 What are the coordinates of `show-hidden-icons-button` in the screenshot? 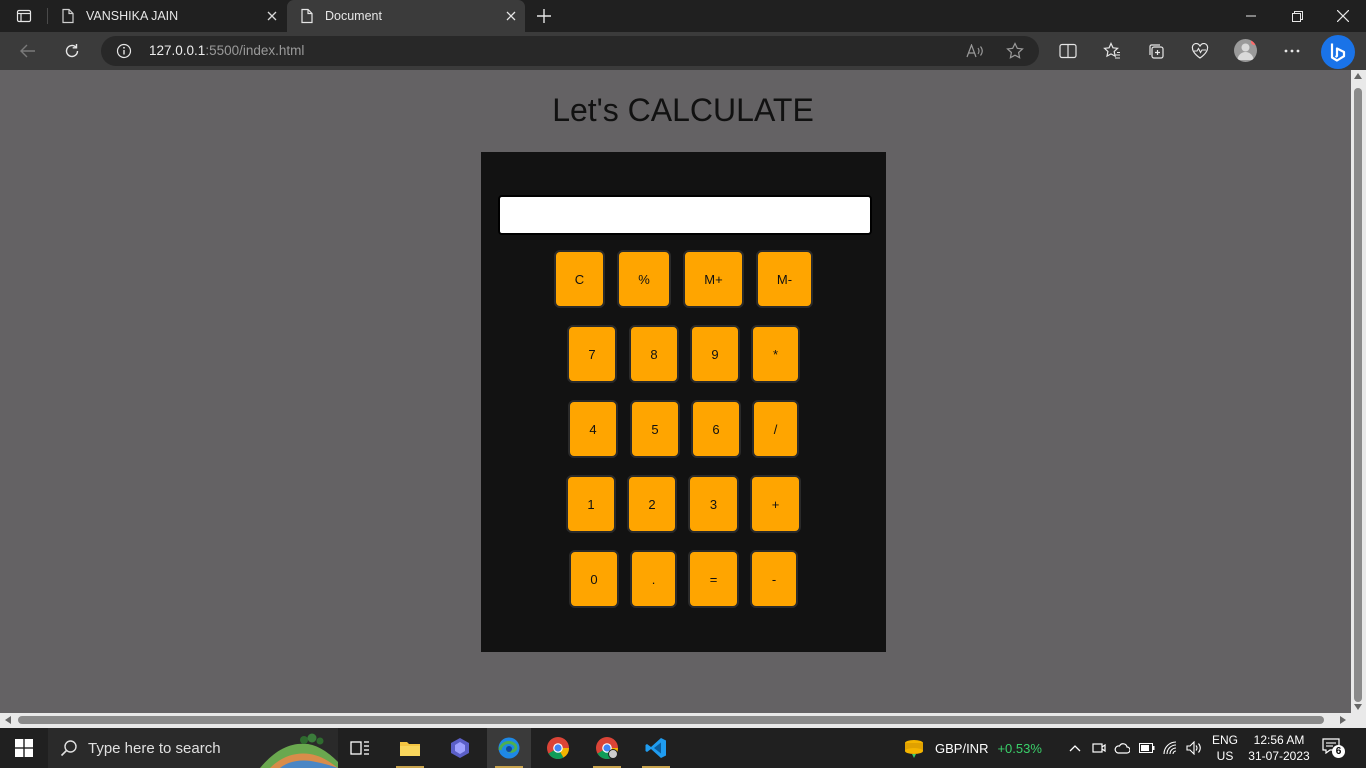 It's located at (1075, 748).